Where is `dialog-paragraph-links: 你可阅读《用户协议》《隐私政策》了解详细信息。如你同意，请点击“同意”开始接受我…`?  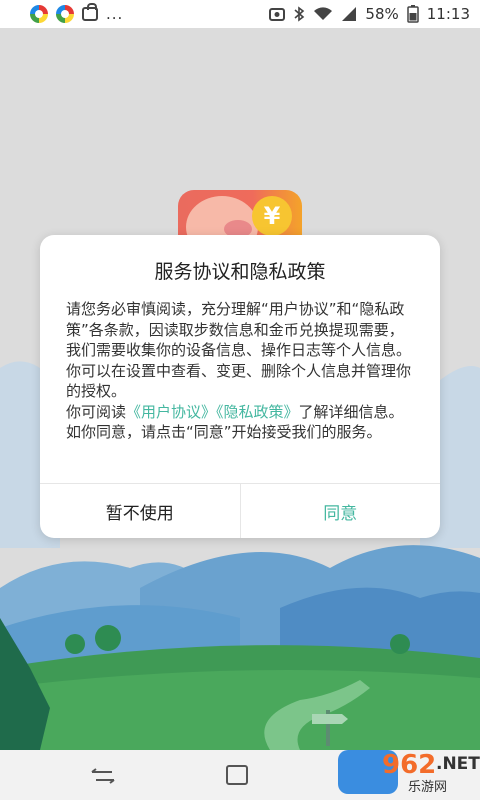
dialog-paragraph-links: 你可阅读《用户协议》《隐私政策》了解详细信息。如你同意，请点击“同意”开始接受我… is located at coordinates (241, 422).